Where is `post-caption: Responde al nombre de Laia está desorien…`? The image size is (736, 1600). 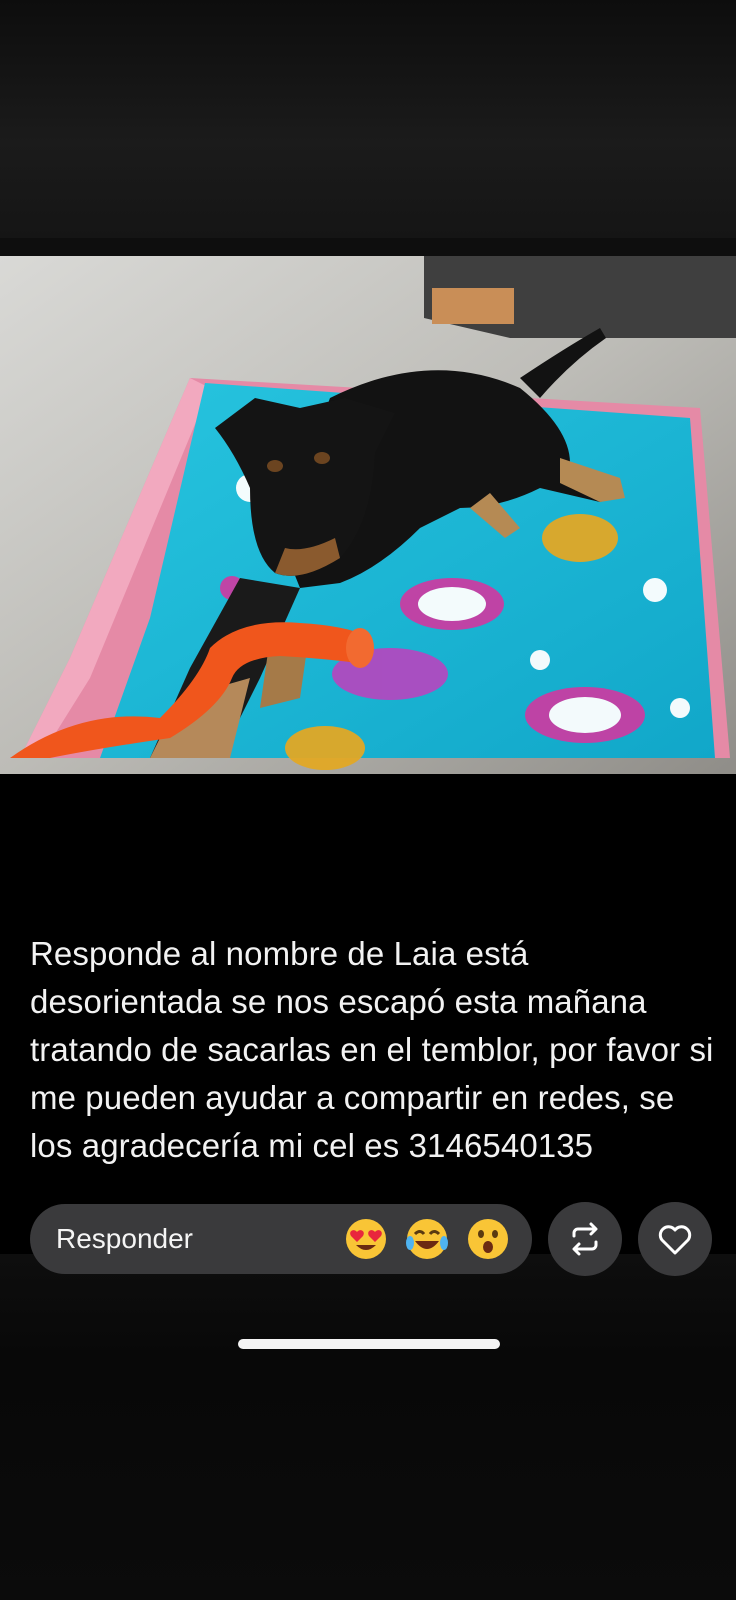 post-caption: Responde al nombre de Laia está desorien… is located at coordinates (372, 1049).